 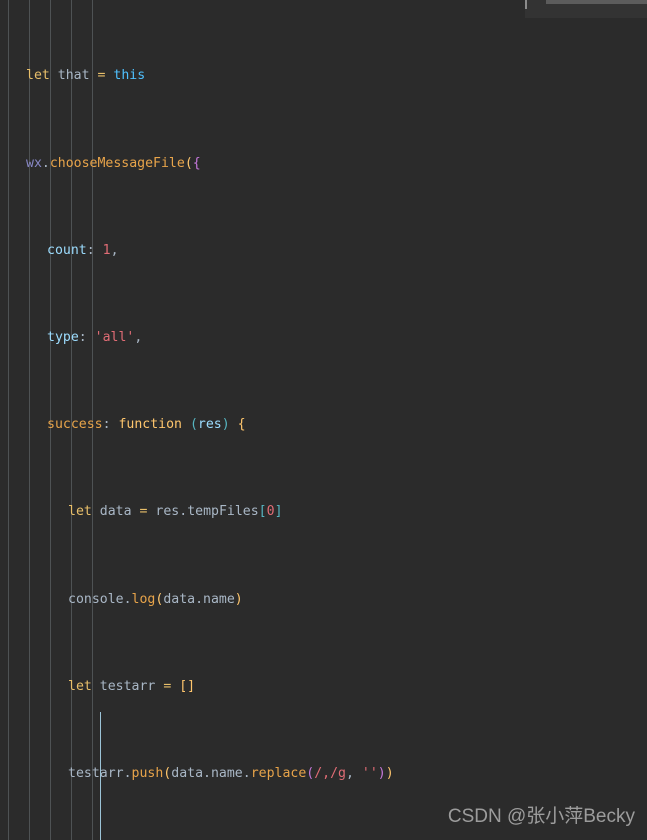 I want to click on code-line: let testarr = [], so click(x=323, y=687).